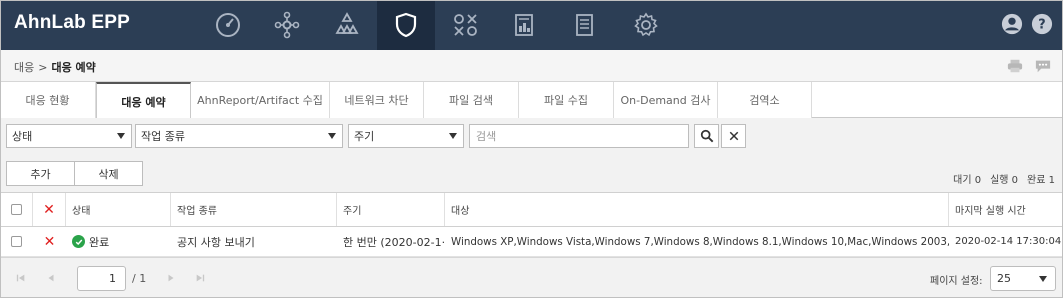 Image resolution: width=1063 pixels, height=298 pixels. I want to click on job-type-filter-value: 작업 종류, so click(163, 136).